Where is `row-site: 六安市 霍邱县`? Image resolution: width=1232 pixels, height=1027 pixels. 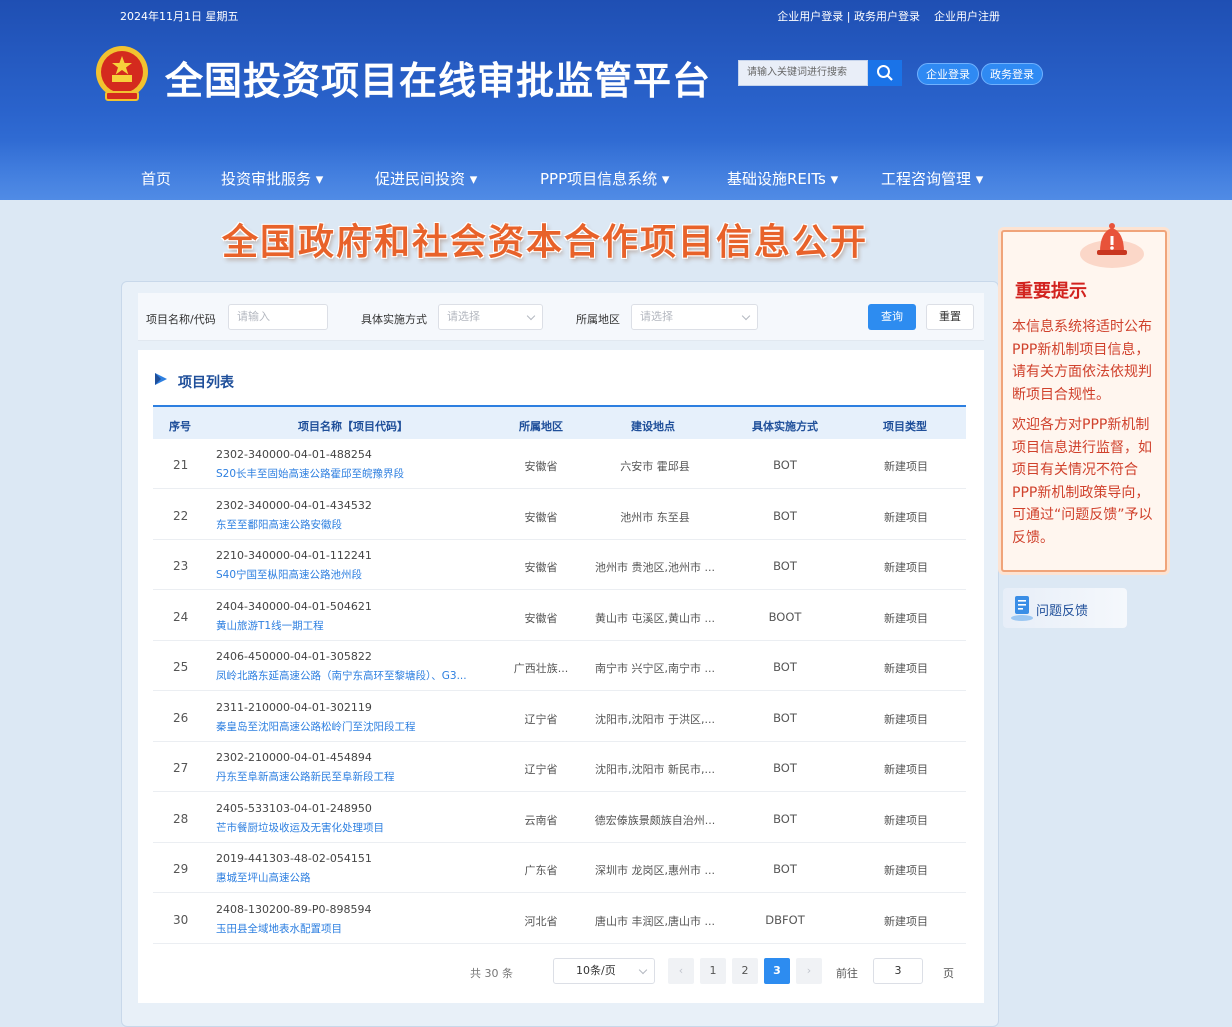
row-site: 六安市 霍邱县 is located at coordinates (655, 466).